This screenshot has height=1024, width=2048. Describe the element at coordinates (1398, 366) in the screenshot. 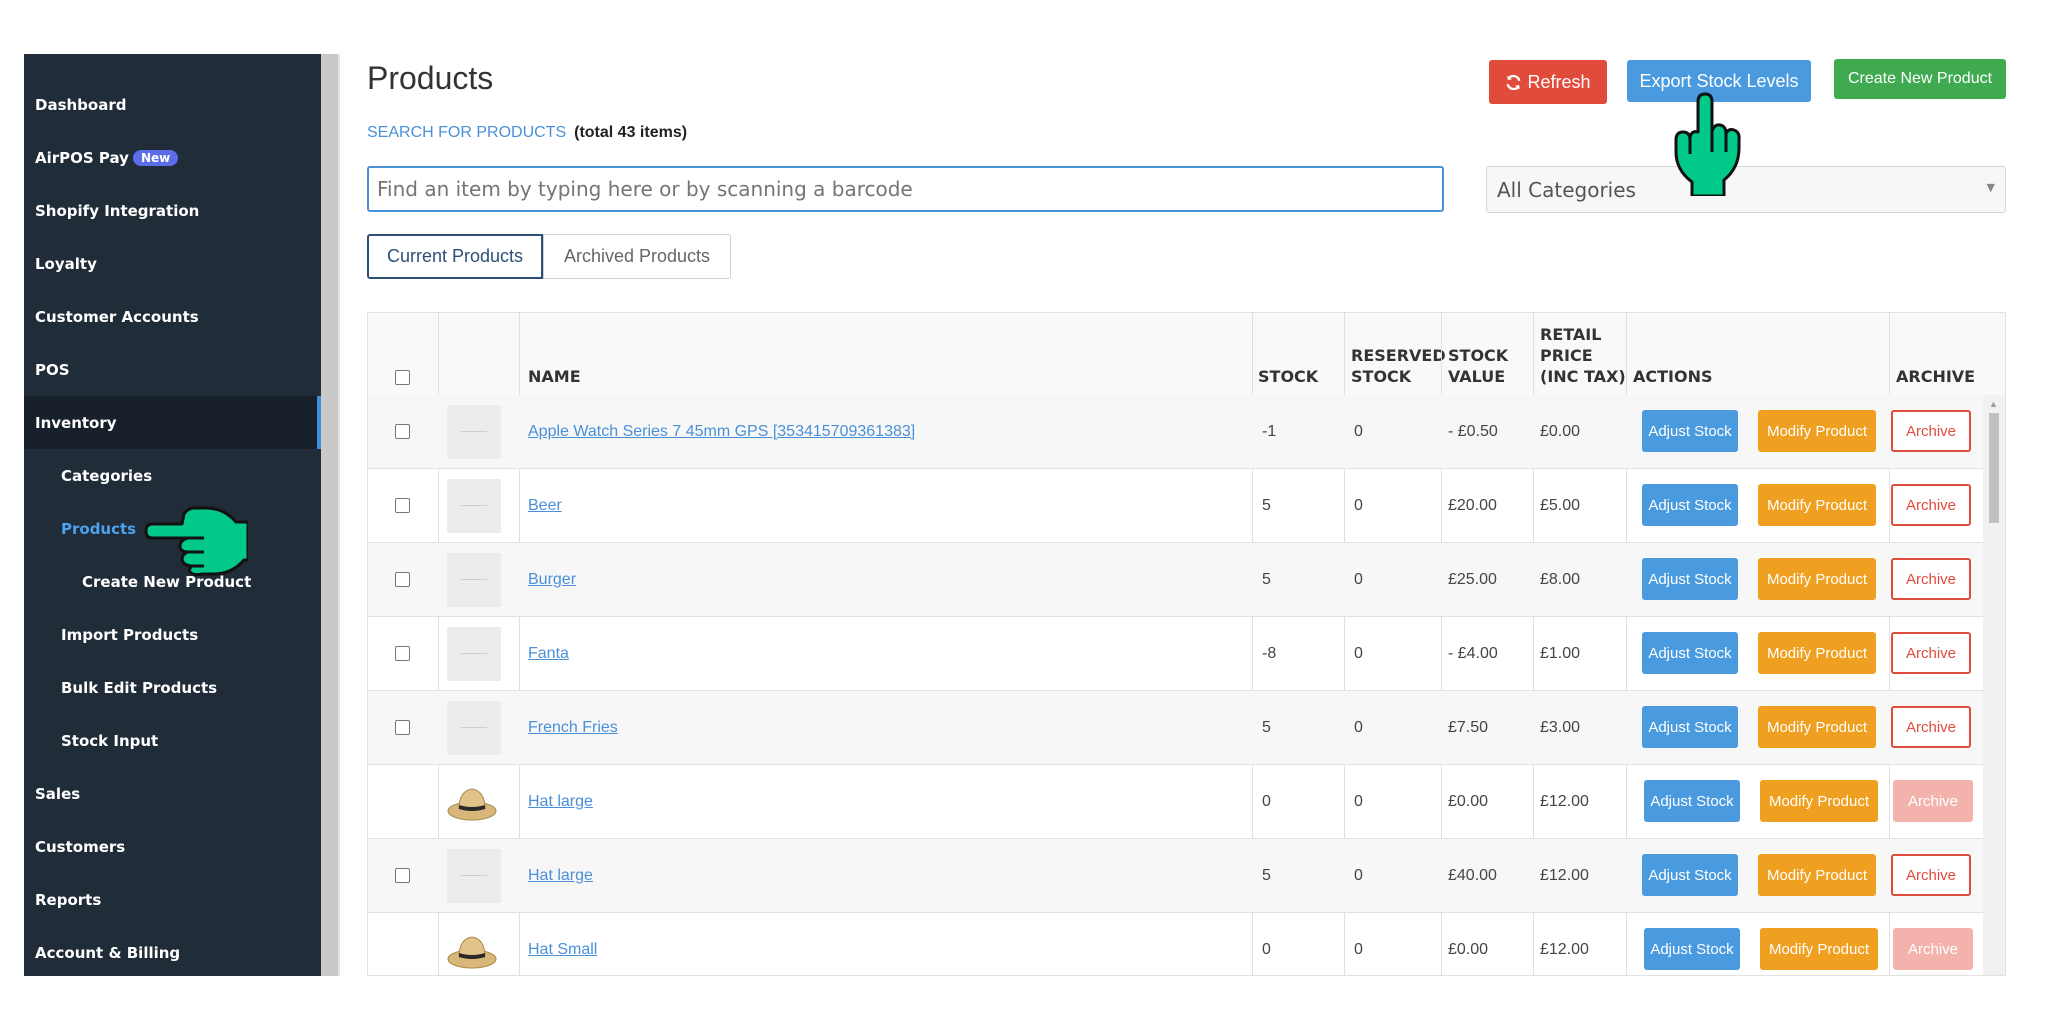

I see `header-reserved-stock: RESERVED STOCK` at that location.